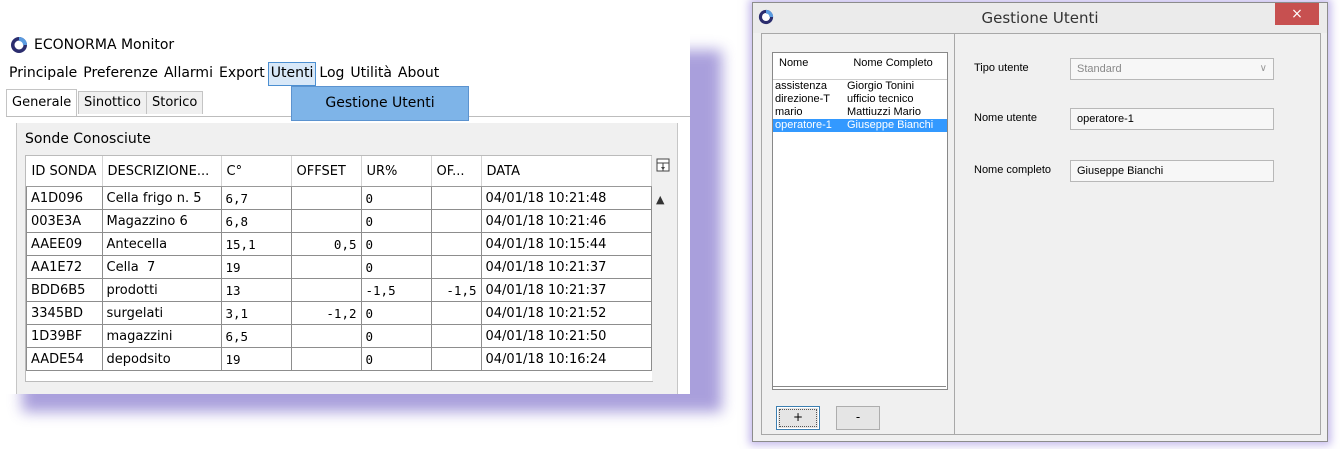 This screenshot has height=449, width=1340. Describe the element at coordinates (860, 99) in the screenshot. I see `list-item: direzione-T ufficio tecnico` at that location.